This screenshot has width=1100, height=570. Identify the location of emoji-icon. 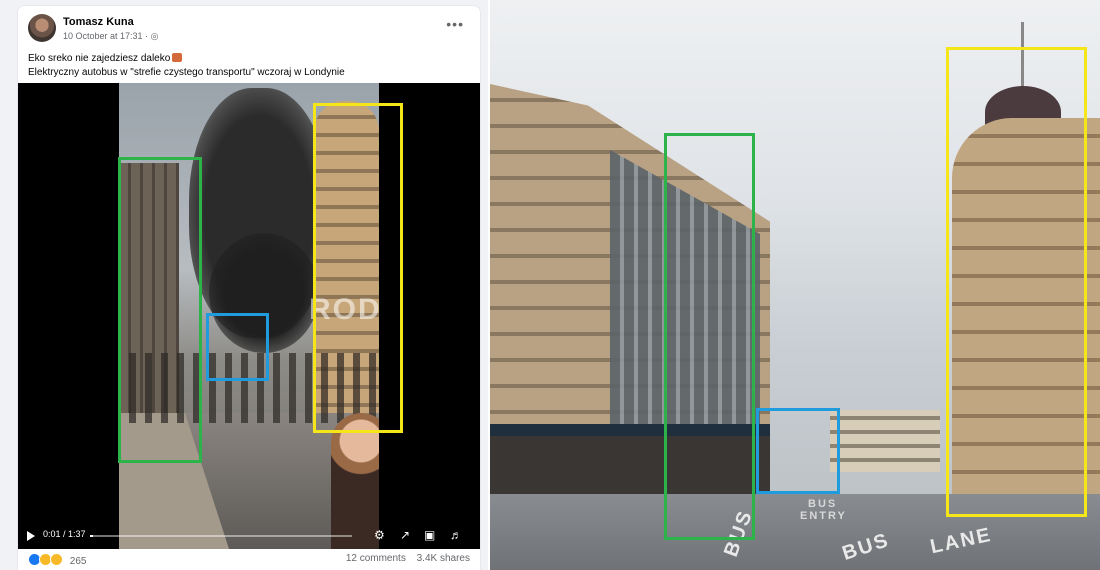
(177, 57).